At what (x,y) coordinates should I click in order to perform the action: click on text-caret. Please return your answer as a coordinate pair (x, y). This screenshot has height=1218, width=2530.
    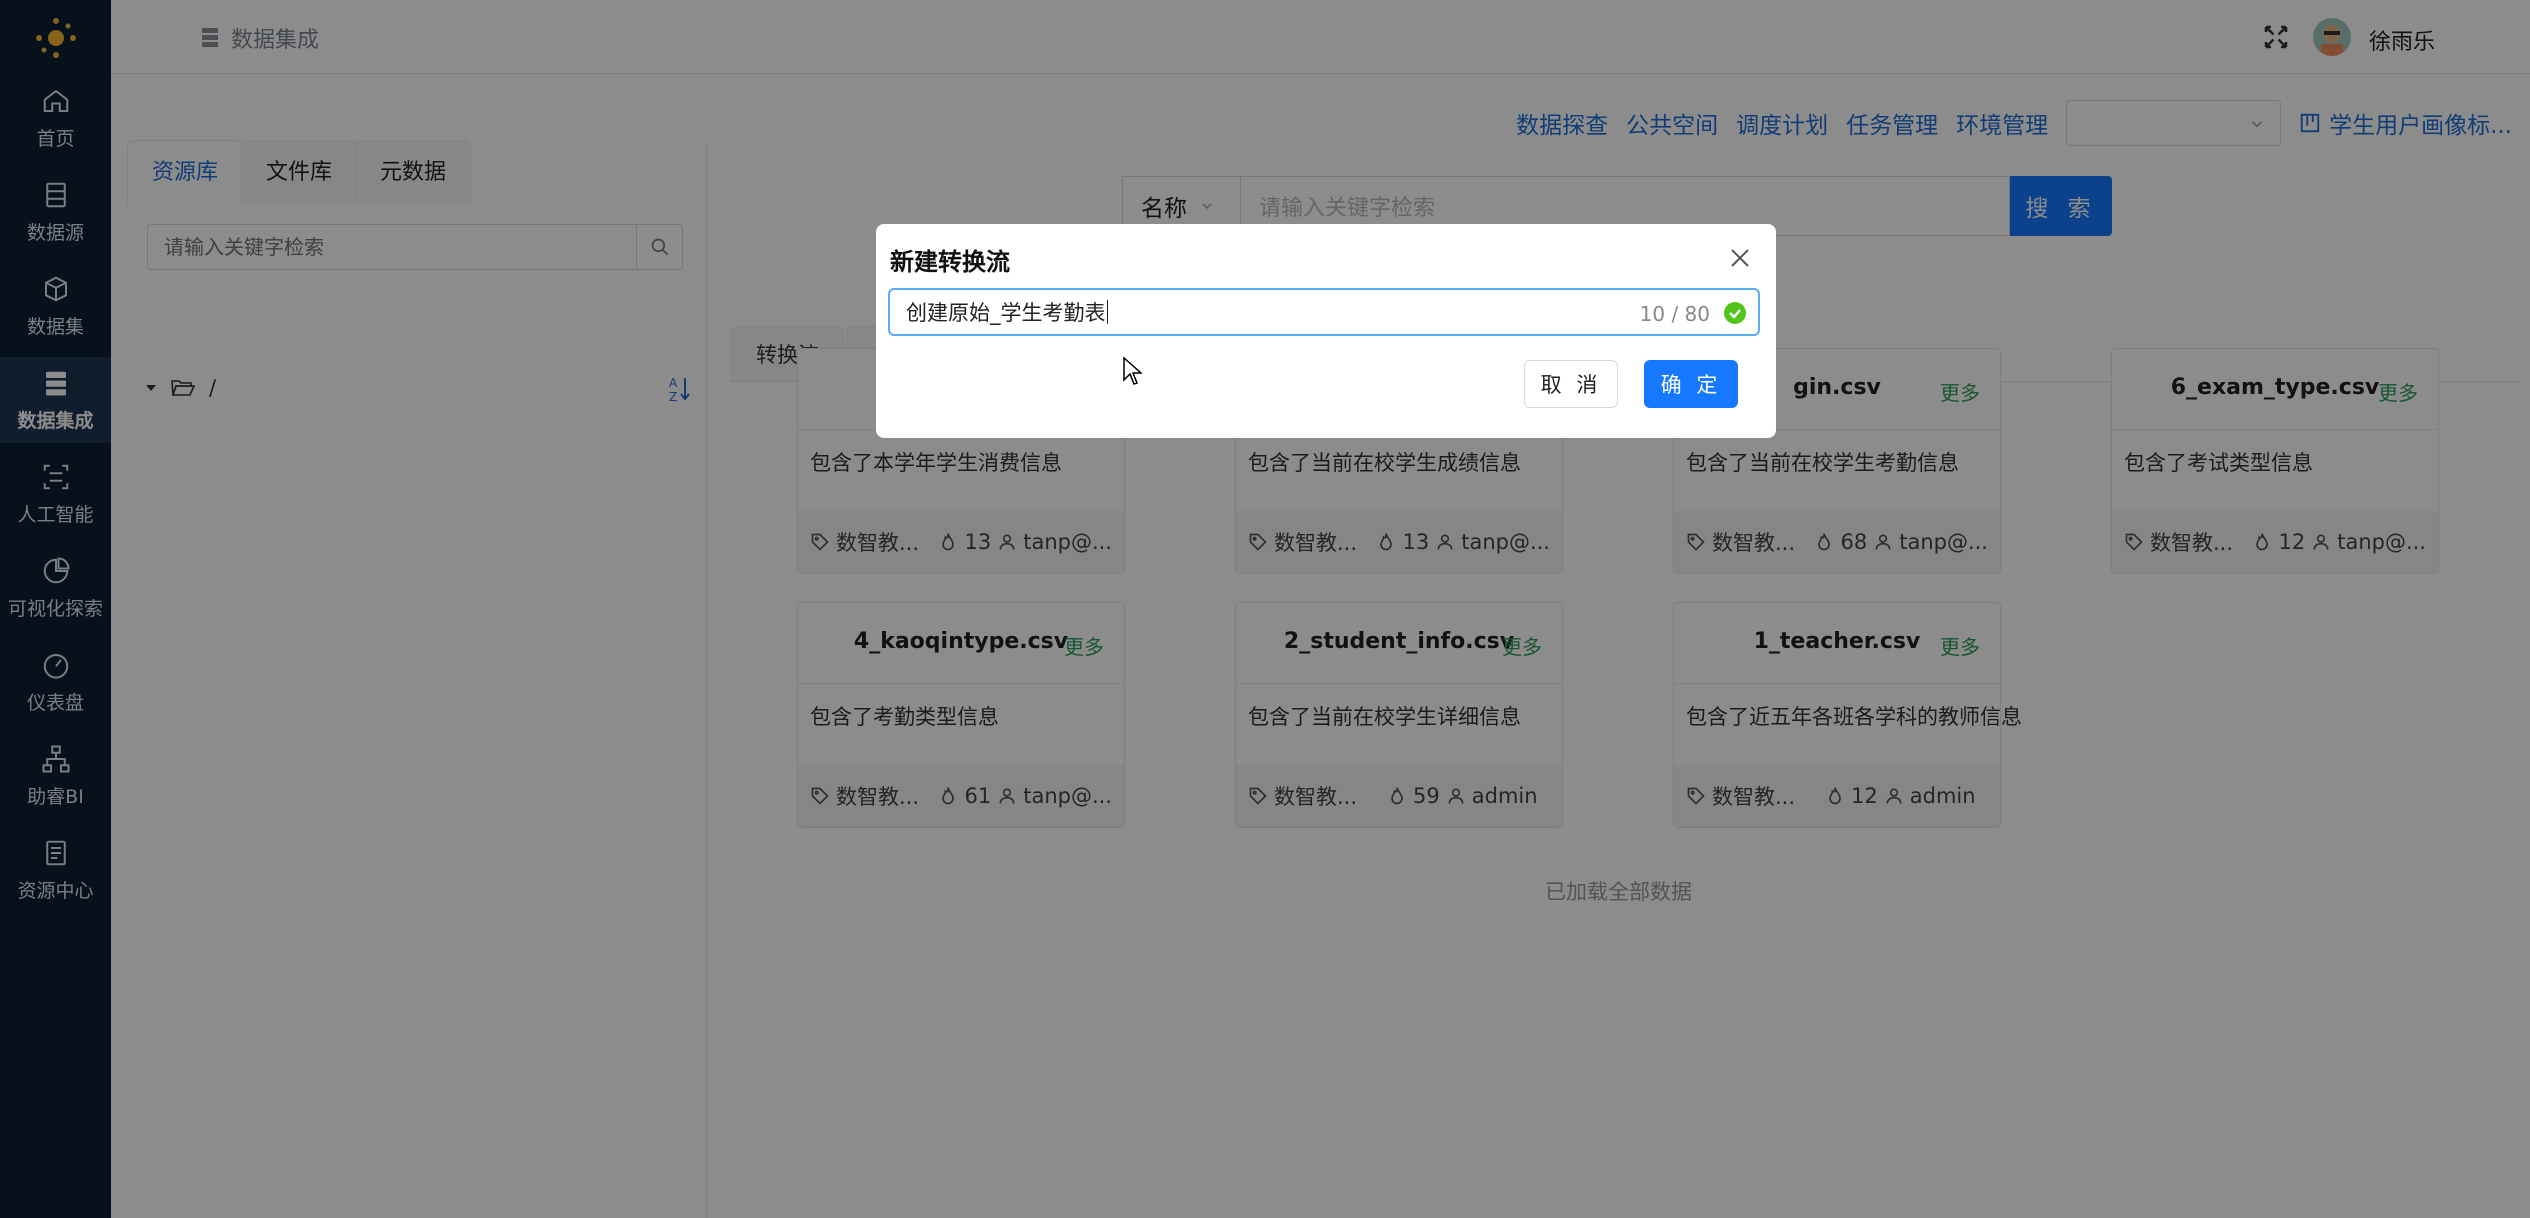
    Looking at the image, I should click on (1107, 312).